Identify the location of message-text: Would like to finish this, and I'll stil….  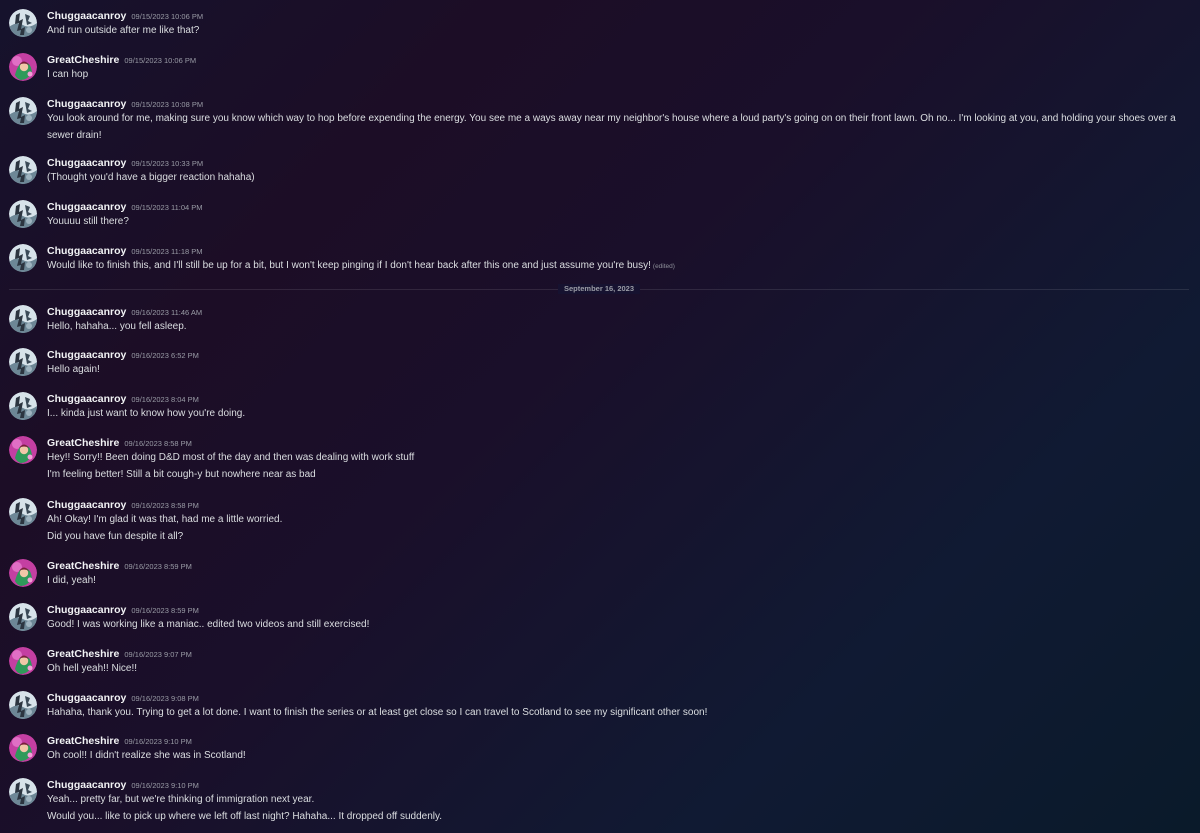
(616, 266).